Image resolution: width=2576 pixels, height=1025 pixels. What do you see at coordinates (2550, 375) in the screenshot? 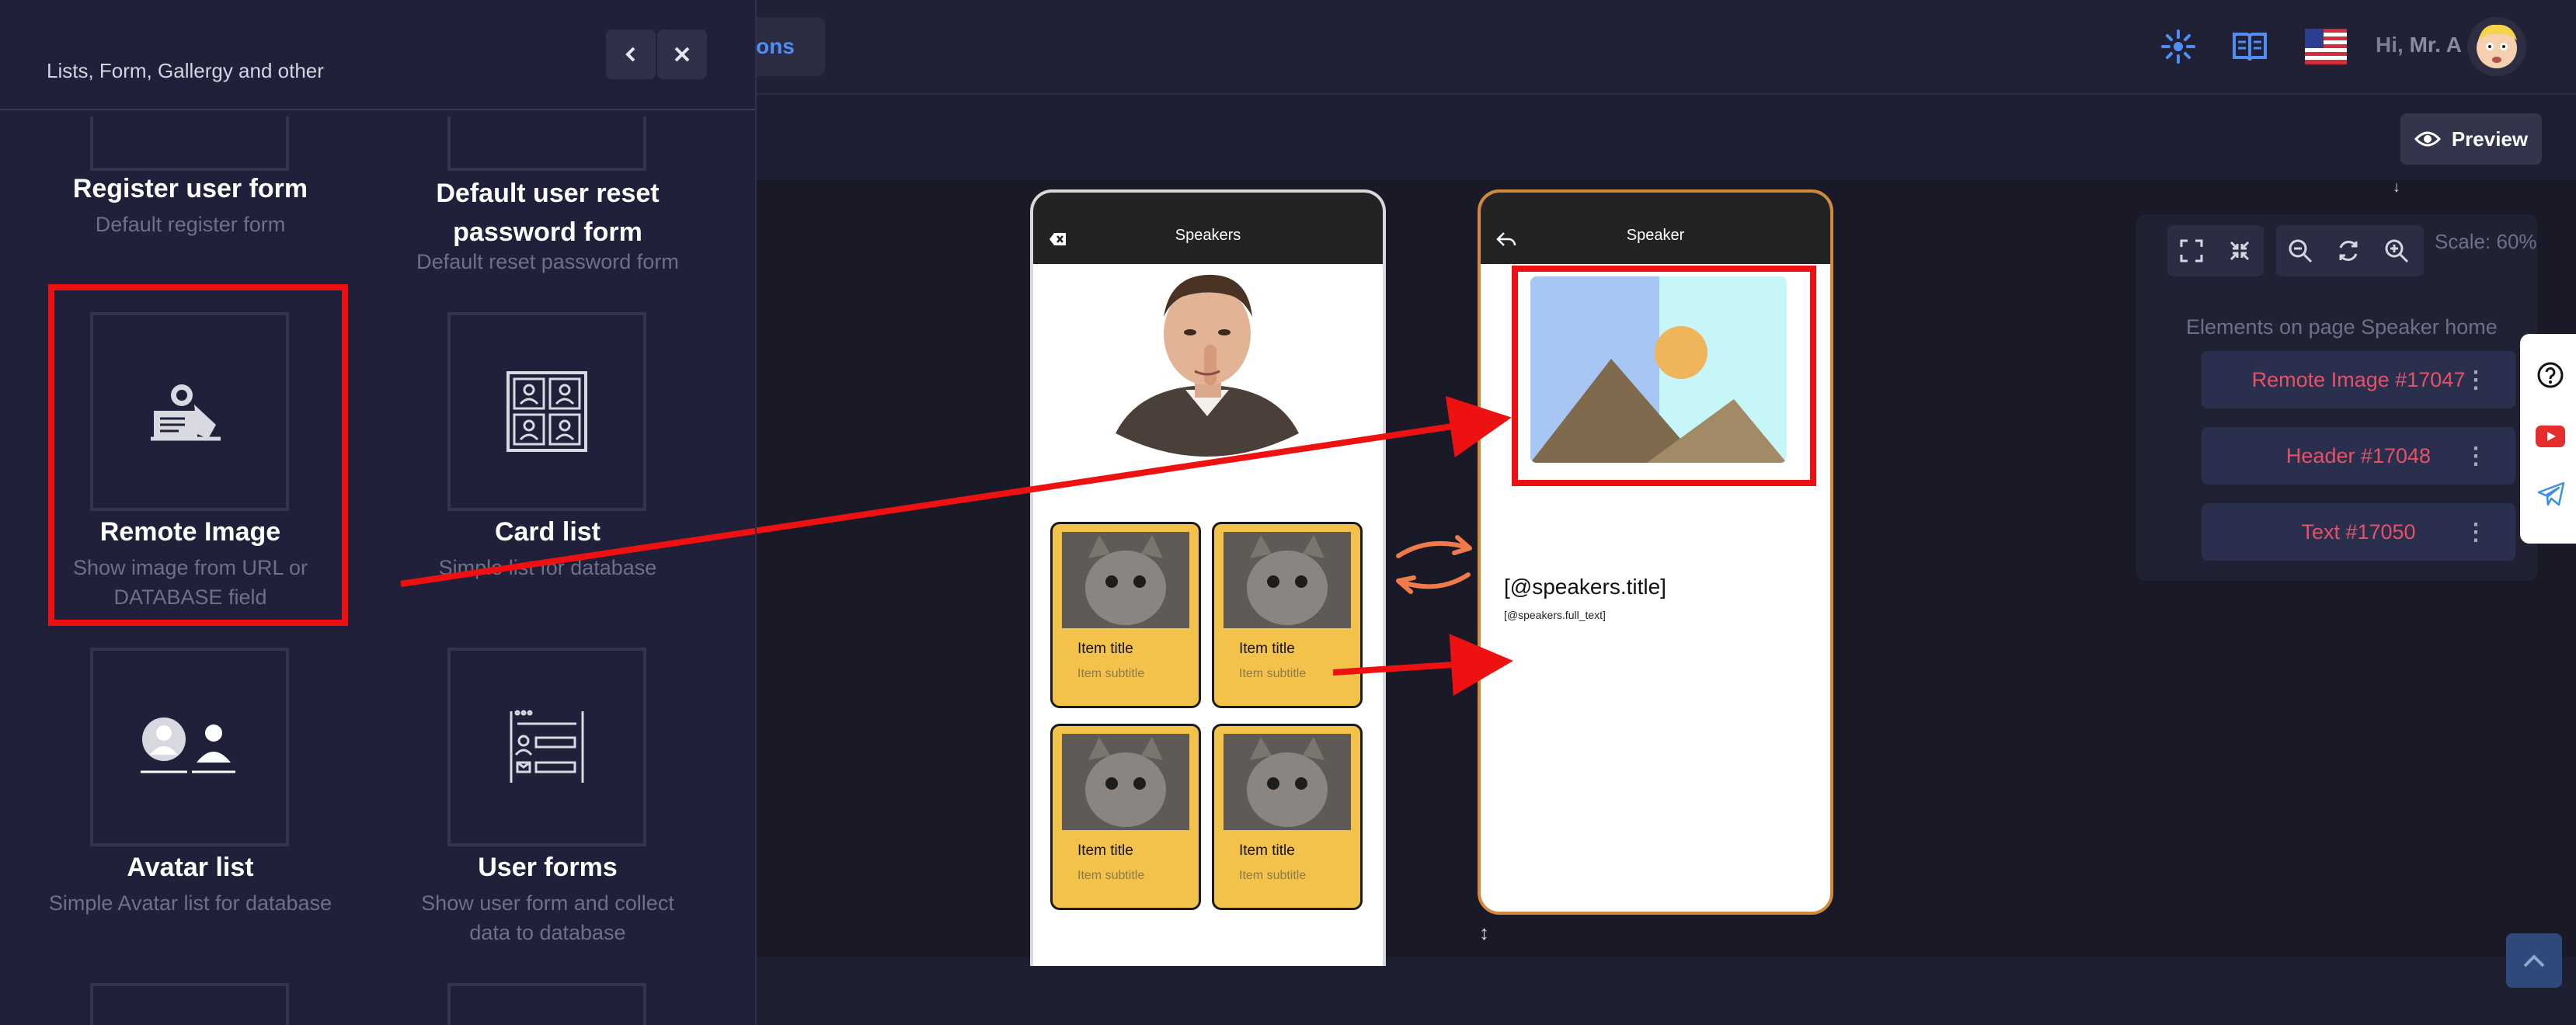
I see `help-icon` at bounding box center [2550, 375].